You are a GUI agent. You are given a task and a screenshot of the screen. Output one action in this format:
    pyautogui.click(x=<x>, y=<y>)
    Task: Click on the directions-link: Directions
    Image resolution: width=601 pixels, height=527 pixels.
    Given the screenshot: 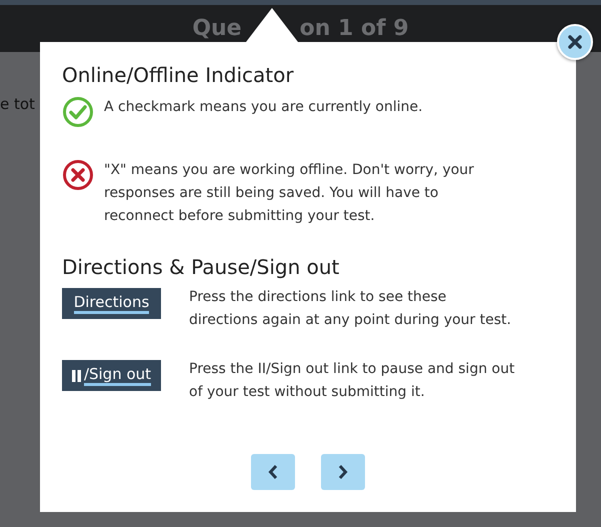 What is the action you would take?
    pyautogui.click(x=111, y=303)
    